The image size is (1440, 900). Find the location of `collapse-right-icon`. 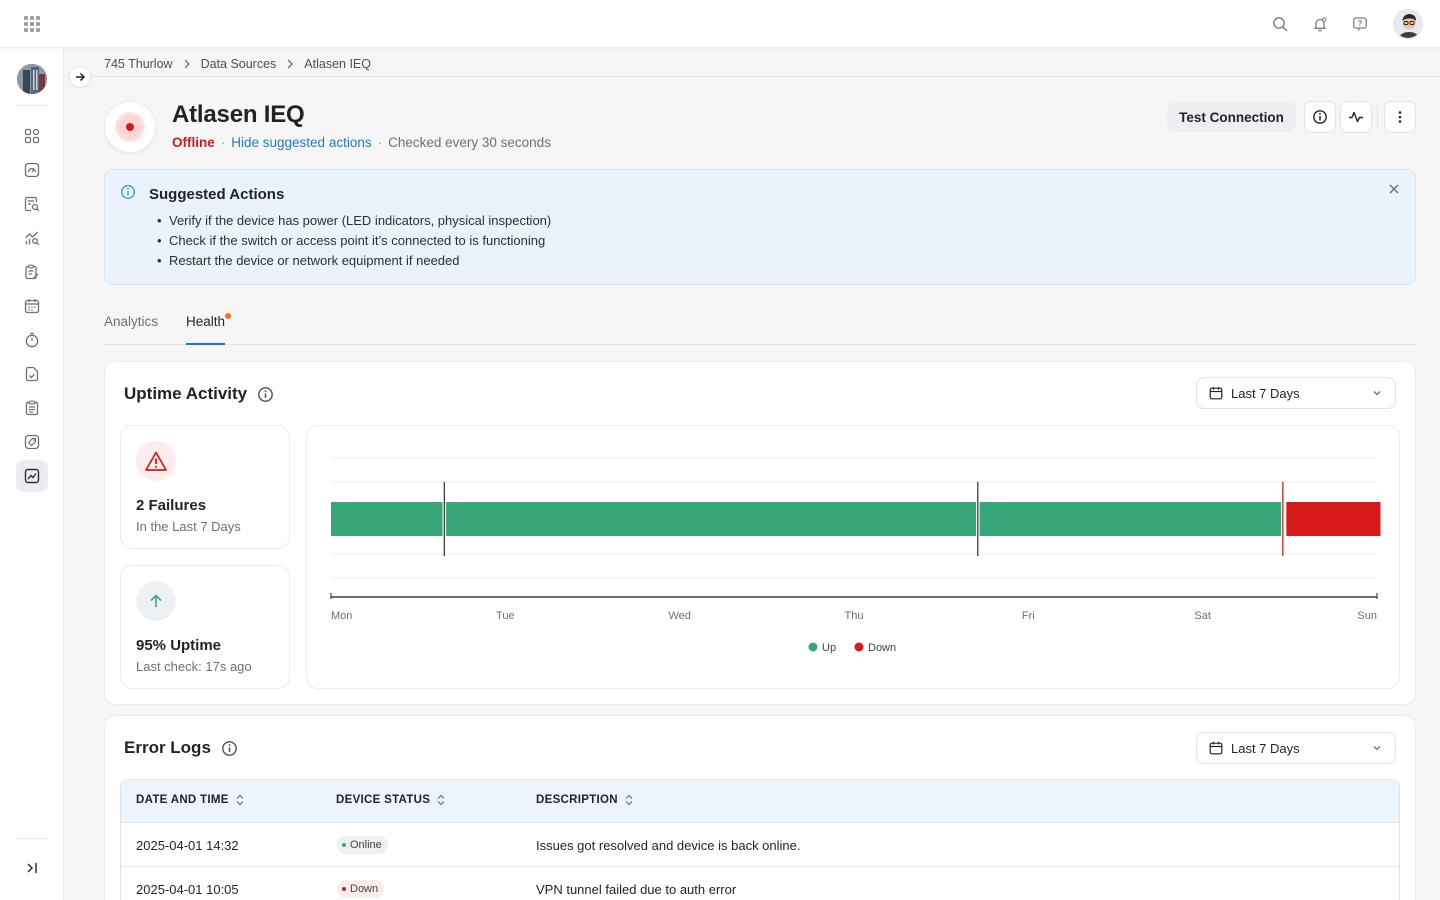

collapse-right-icon is located at coordinates (32, 868).